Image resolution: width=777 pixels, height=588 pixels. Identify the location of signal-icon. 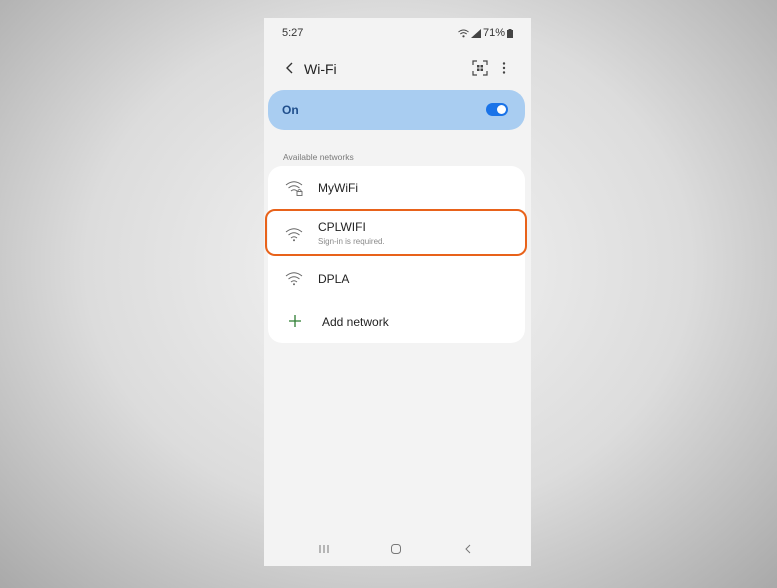
(475, 33).